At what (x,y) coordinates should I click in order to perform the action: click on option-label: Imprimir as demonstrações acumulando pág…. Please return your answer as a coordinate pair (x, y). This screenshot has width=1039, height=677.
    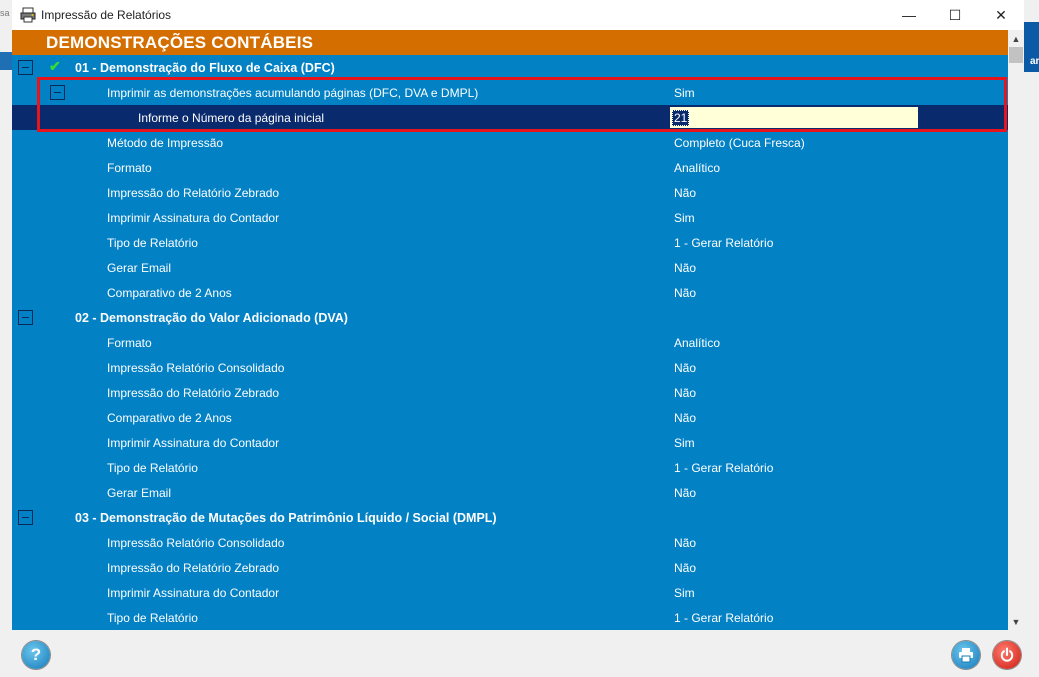
    Looking at the image, I should click on (293, 93).